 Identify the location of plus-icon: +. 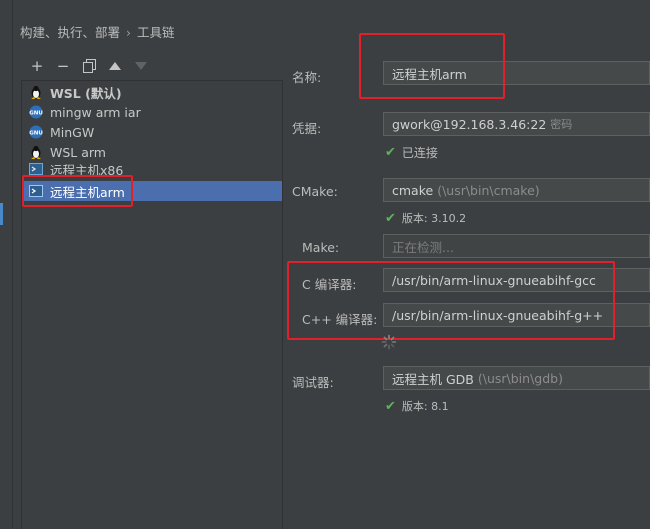
(37, 66).